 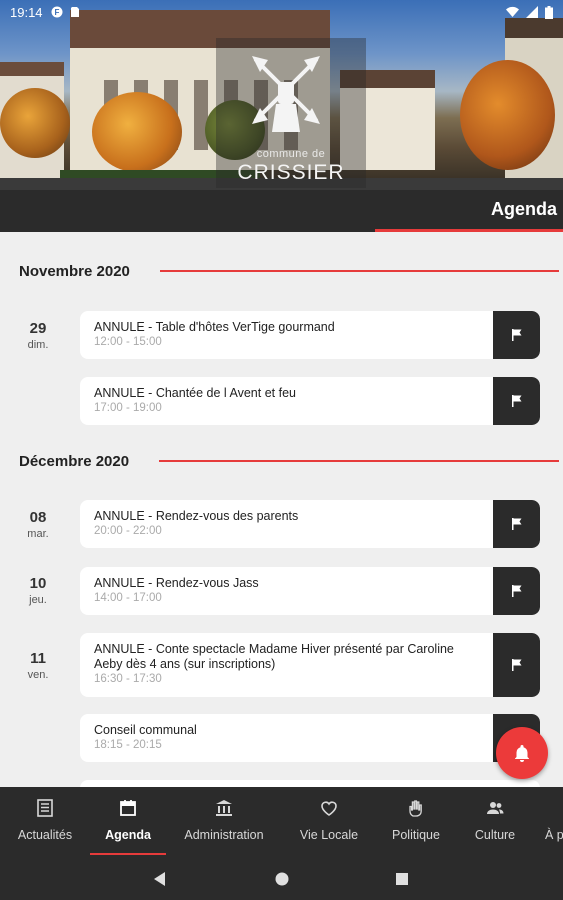 What do you see at coordinates (128, 835) in the screenshot?
I see `nav-label: Agenda` at bounding box center [128, 835].